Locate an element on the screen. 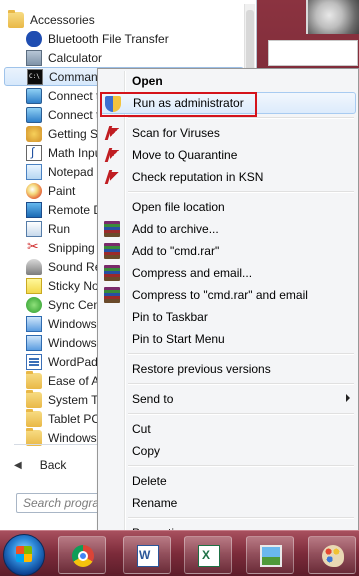 The height and width of the screenshot is (576, 359). sound-recorder-icon is located at coordinates (34, 266).